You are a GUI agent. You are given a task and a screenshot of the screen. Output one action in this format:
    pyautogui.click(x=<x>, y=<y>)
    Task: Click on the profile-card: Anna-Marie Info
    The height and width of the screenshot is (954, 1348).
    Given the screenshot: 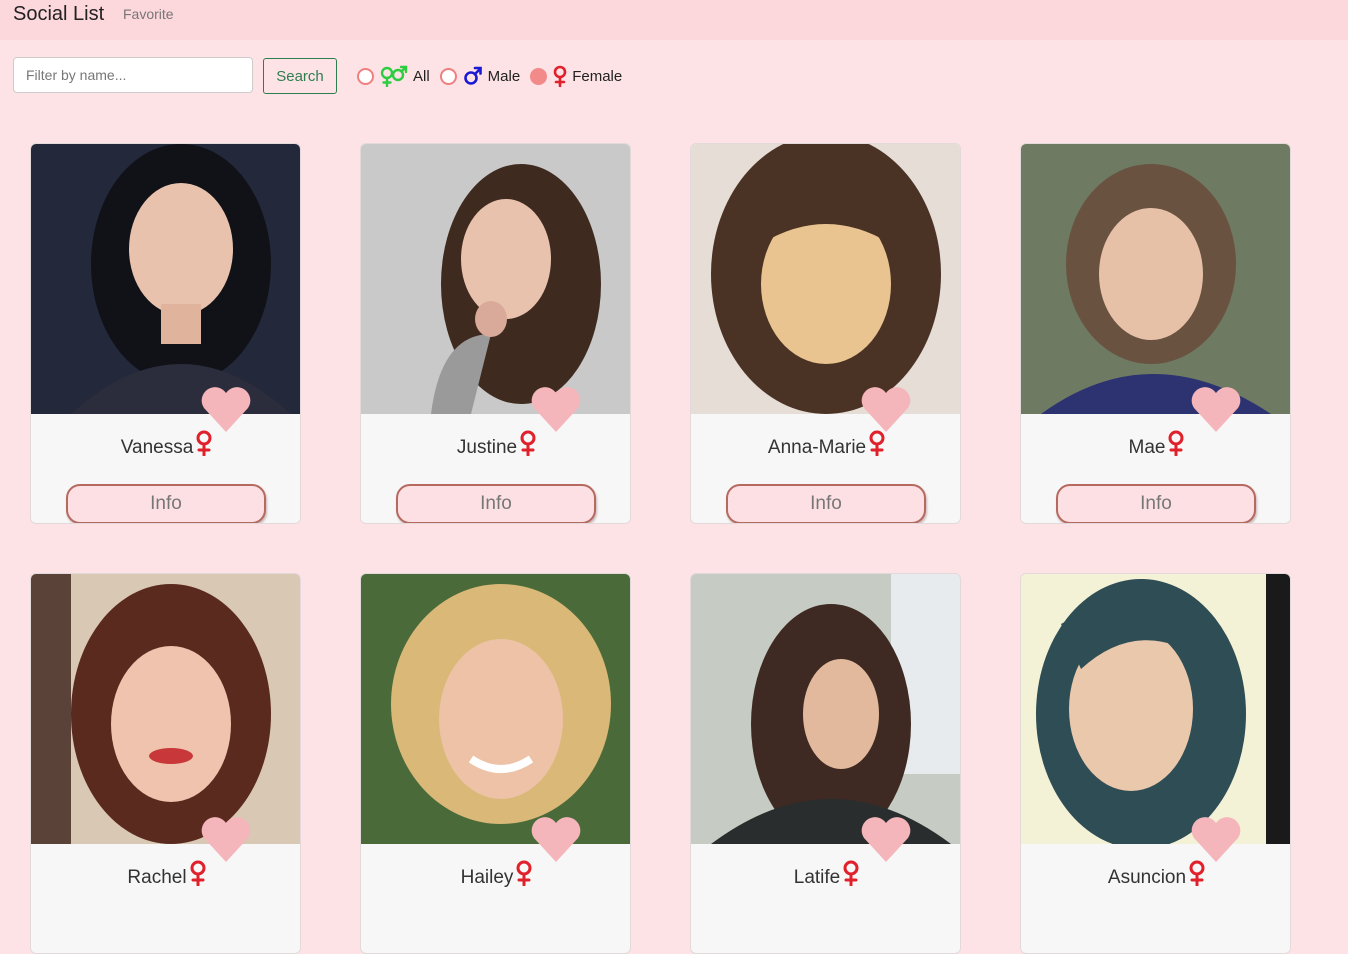 What is the action you would take?
    pyautogui.click(x=825, y=333)
    